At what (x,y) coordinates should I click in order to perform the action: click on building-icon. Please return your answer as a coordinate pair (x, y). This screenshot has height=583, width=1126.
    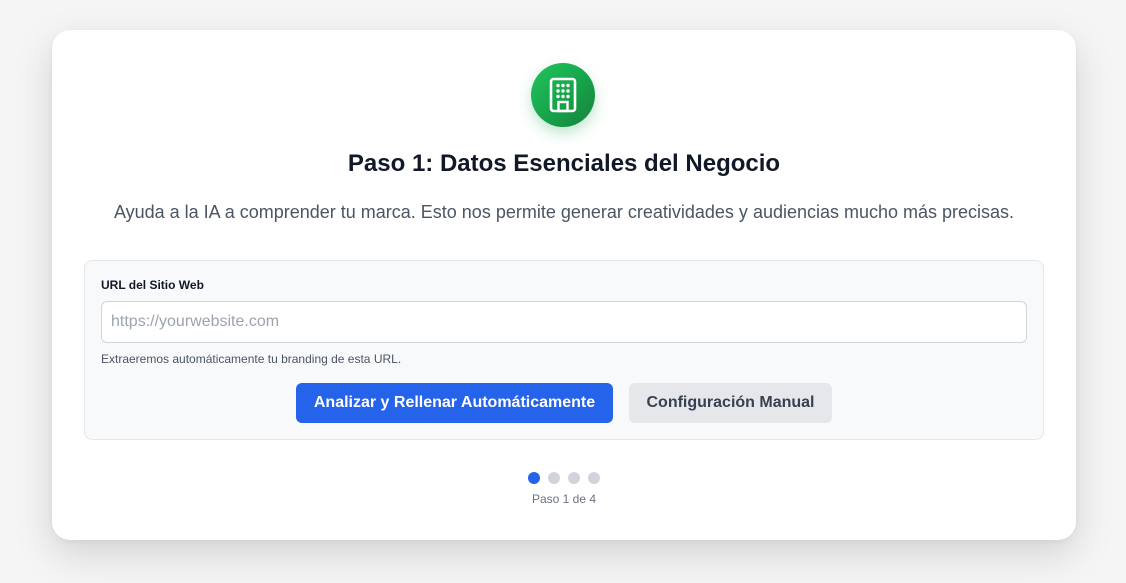
    Looking at the image, I should click on (563, 95).